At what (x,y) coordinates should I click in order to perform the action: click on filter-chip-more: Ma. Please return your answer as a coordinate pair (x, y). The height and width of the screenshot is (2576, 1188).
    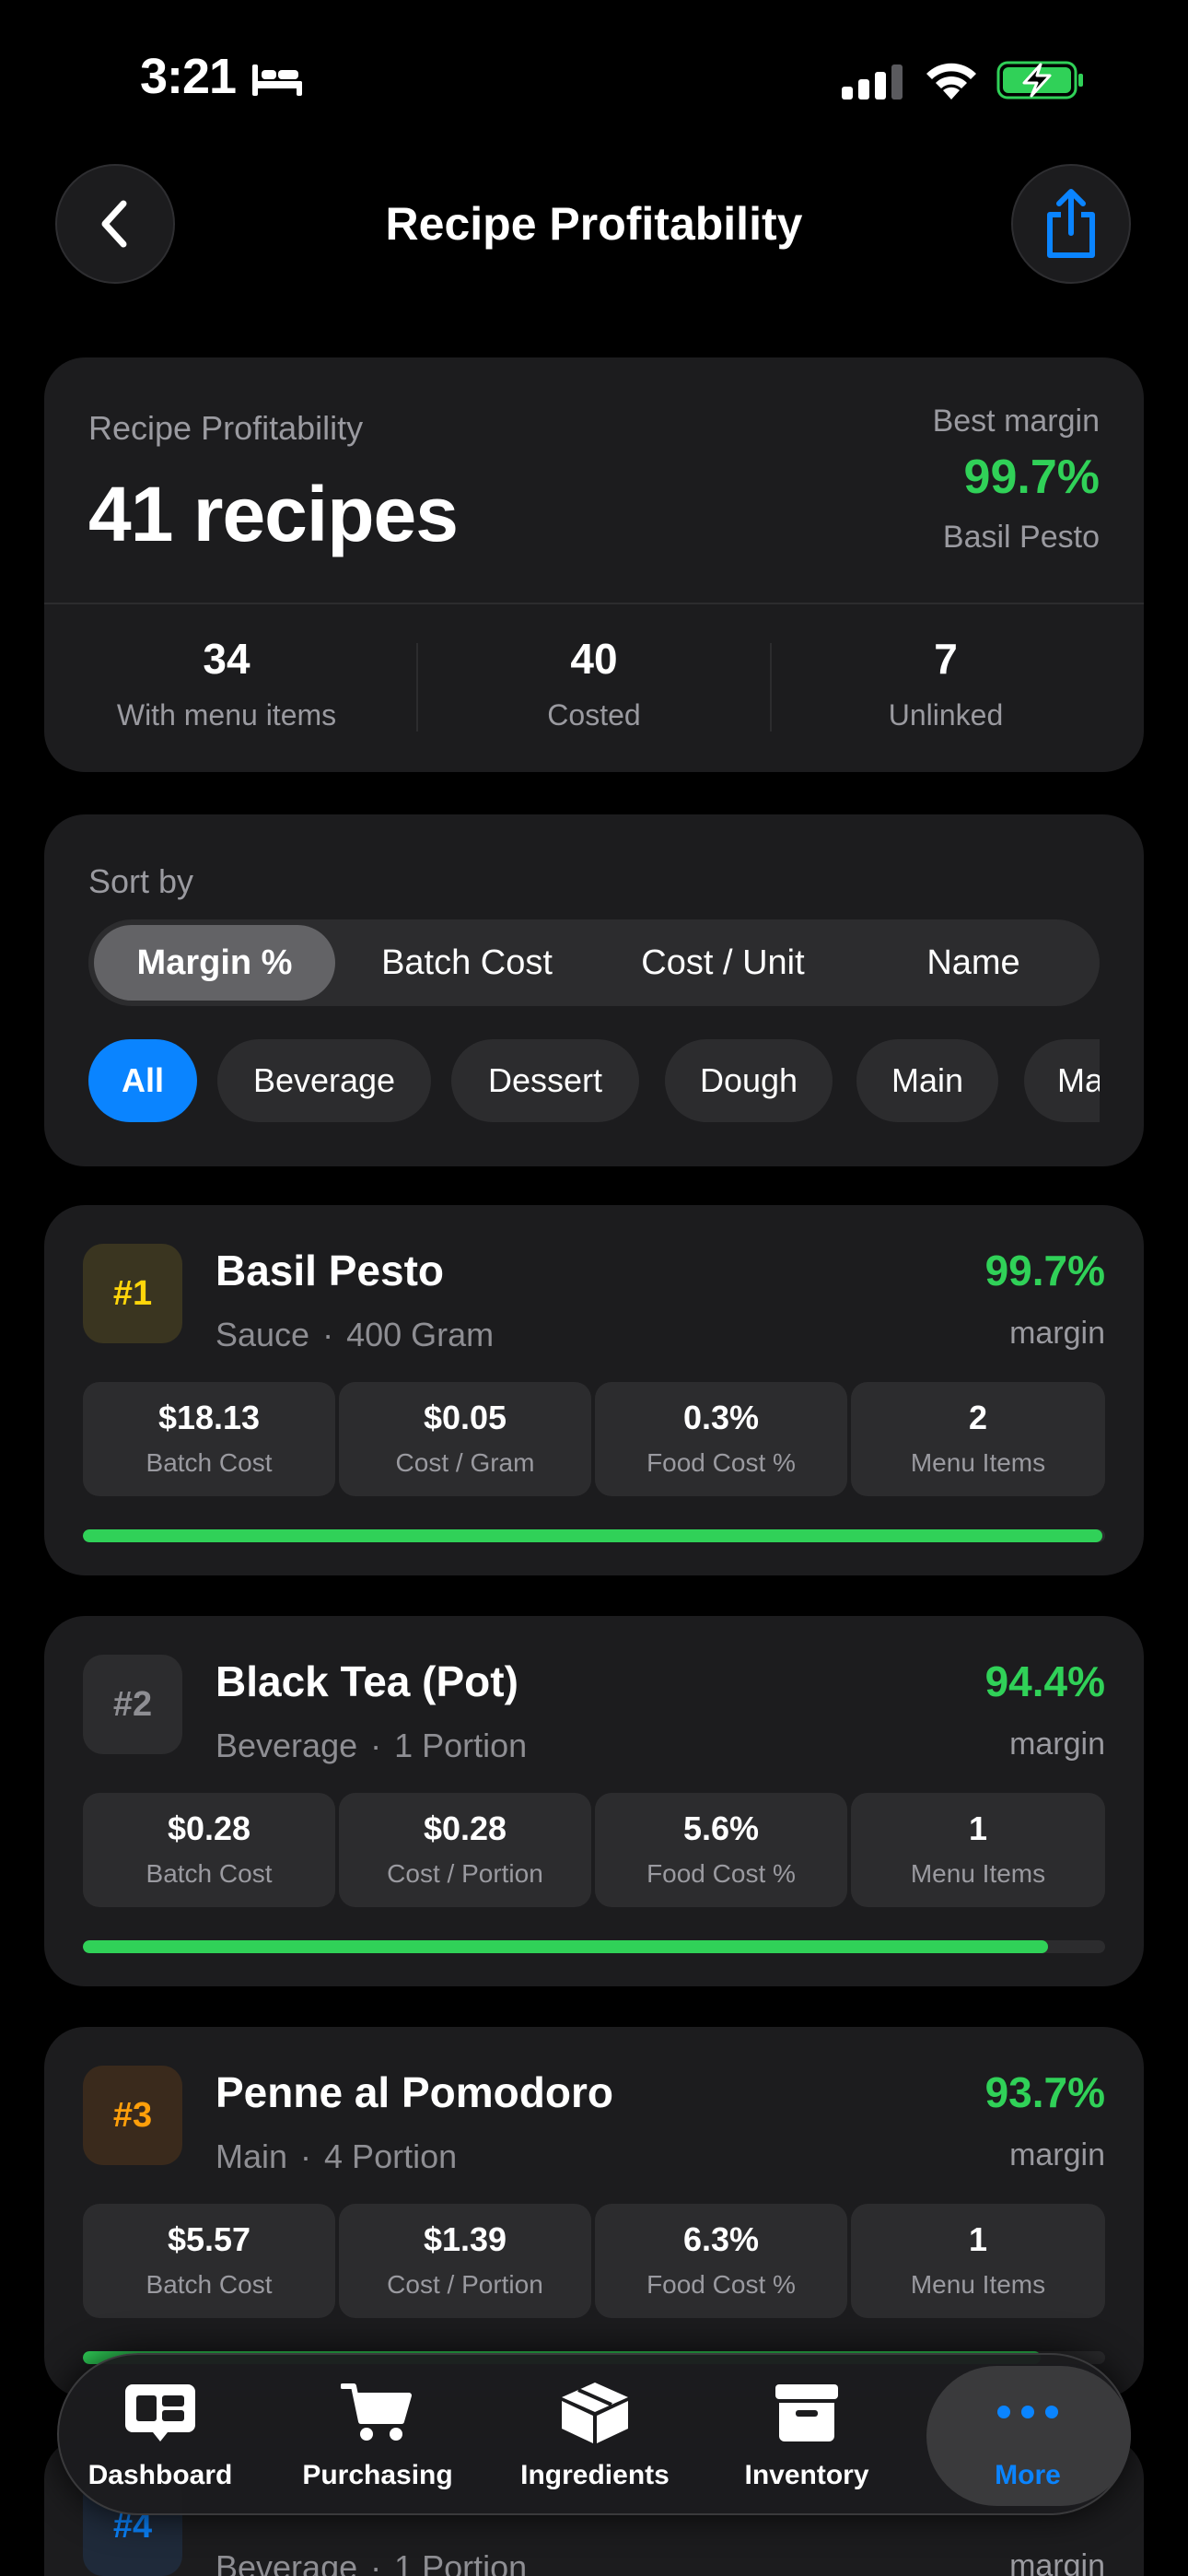
    Looking at the image, I should click on (1062, 1080).